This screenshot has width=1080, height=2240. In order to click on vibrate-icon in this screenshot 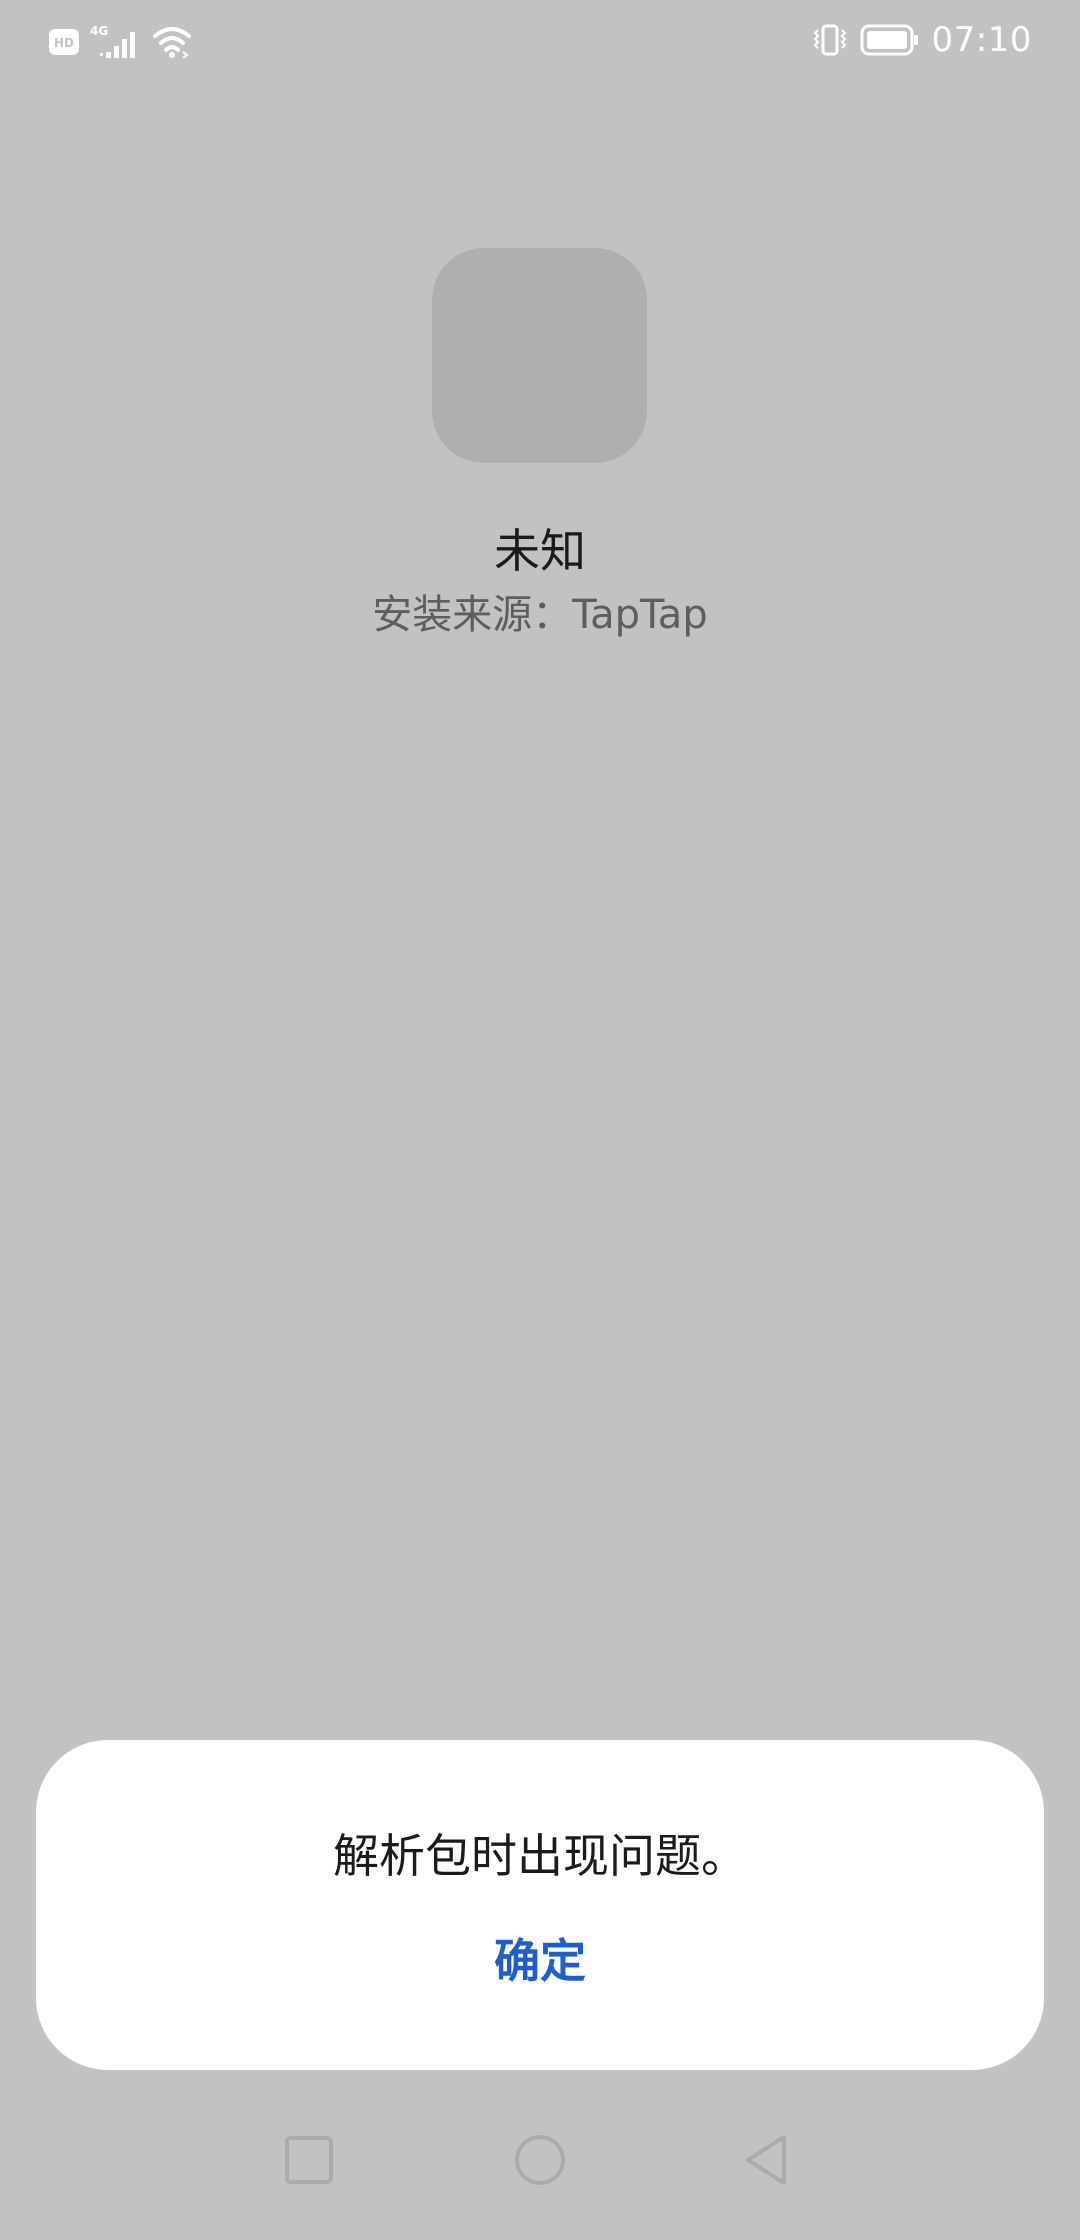, I will do `click(829, 40)`.